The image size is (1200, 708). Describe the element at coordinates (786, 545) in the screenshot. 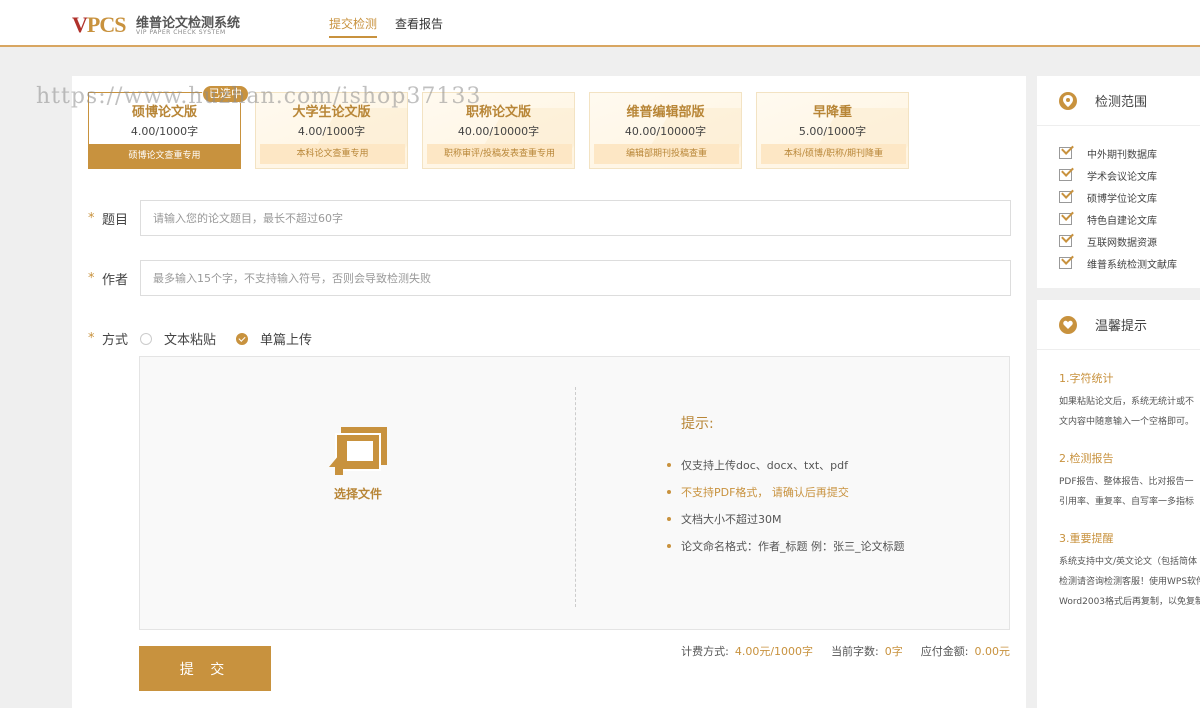

I see `upload-tip: 论文命名格式：作者_标题 例：张三_论文标题` at that location.